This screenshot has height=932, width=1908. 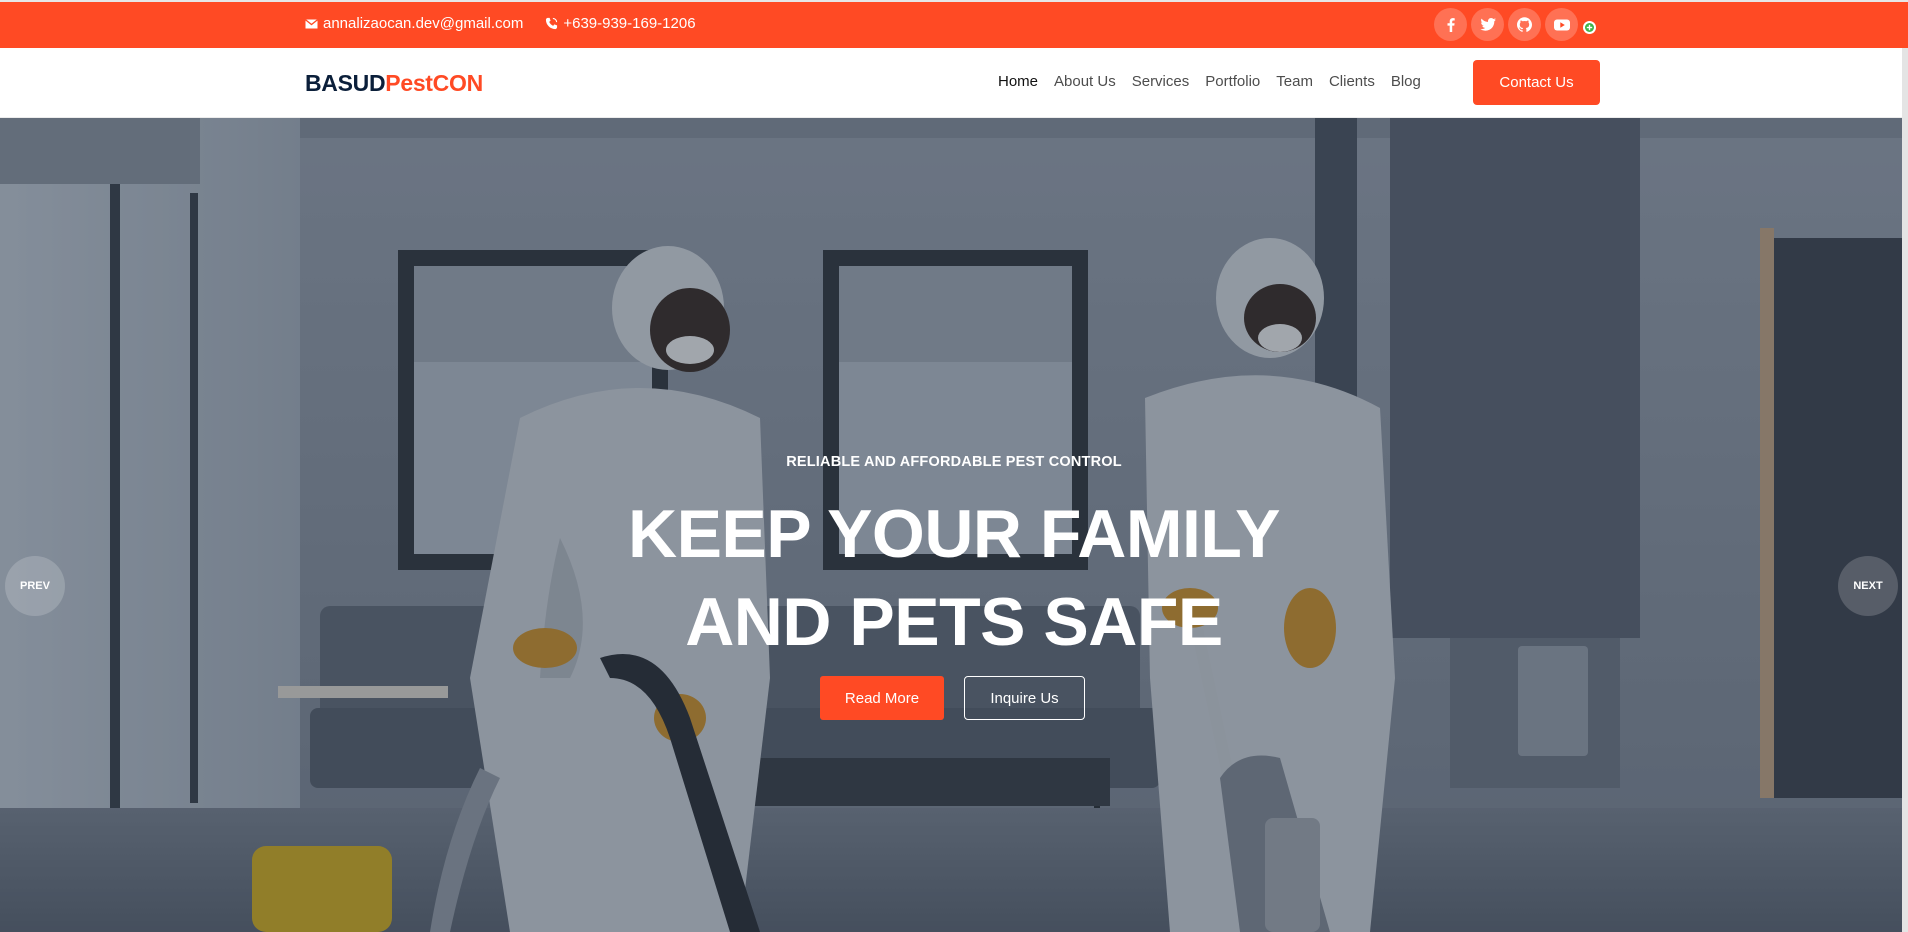 What do you see at coordinates (954, 462) in the screenshot?
I see `hero-eyebrow: RELIABLE AND AFFORDABLE PEST CONTROL` at bounding box center [954, 462].